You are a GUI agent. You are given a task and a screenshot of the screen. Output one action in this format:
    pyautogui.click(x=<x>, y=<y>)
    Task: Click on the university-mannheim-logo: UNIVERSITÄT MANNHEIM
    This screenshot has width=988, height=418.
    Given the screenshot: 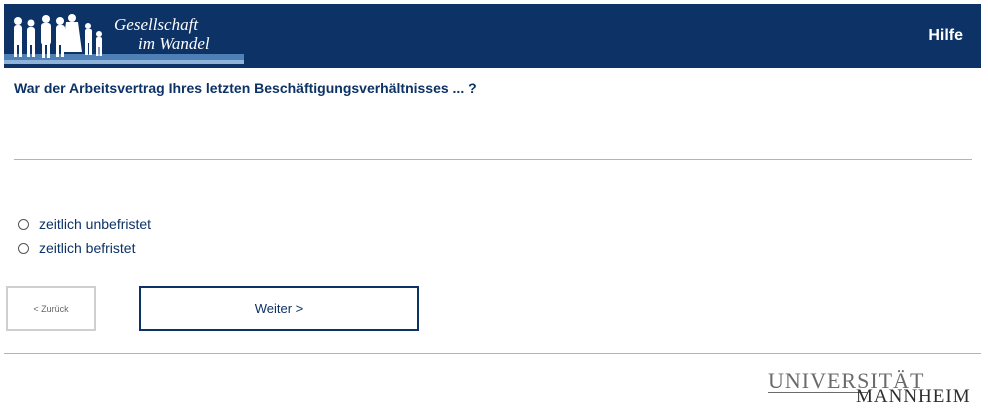 What is the action you would take?
    pyautogui.click(x=869, y=388)
    